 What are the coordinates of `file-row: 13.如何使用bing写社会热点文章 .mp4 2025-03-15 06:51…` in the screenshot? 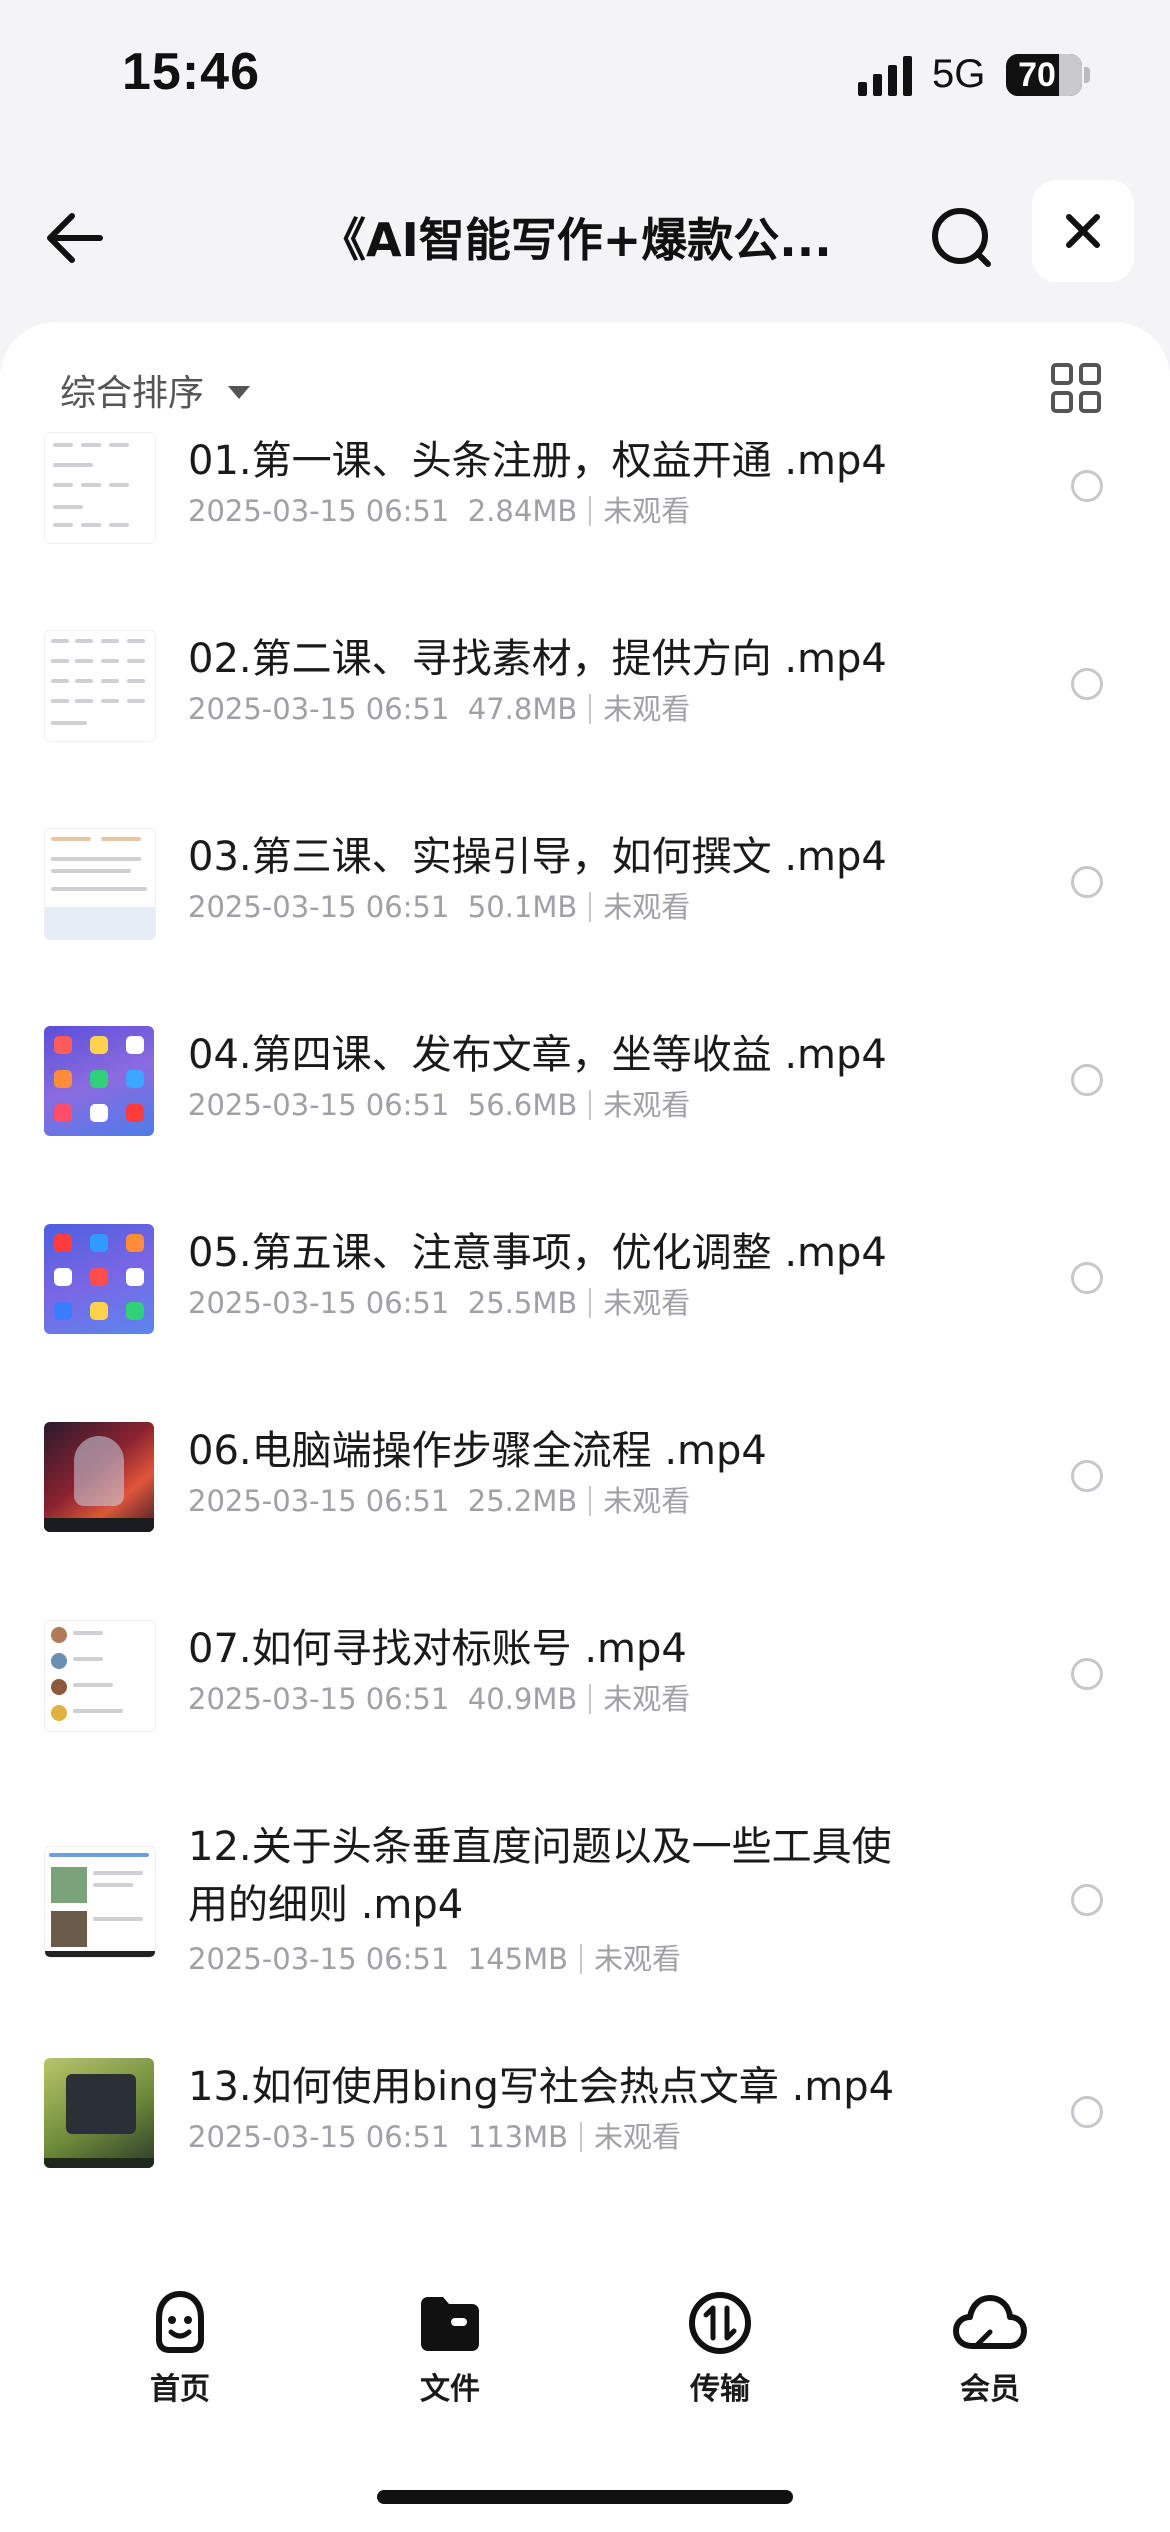 It's located at (585, 2148).